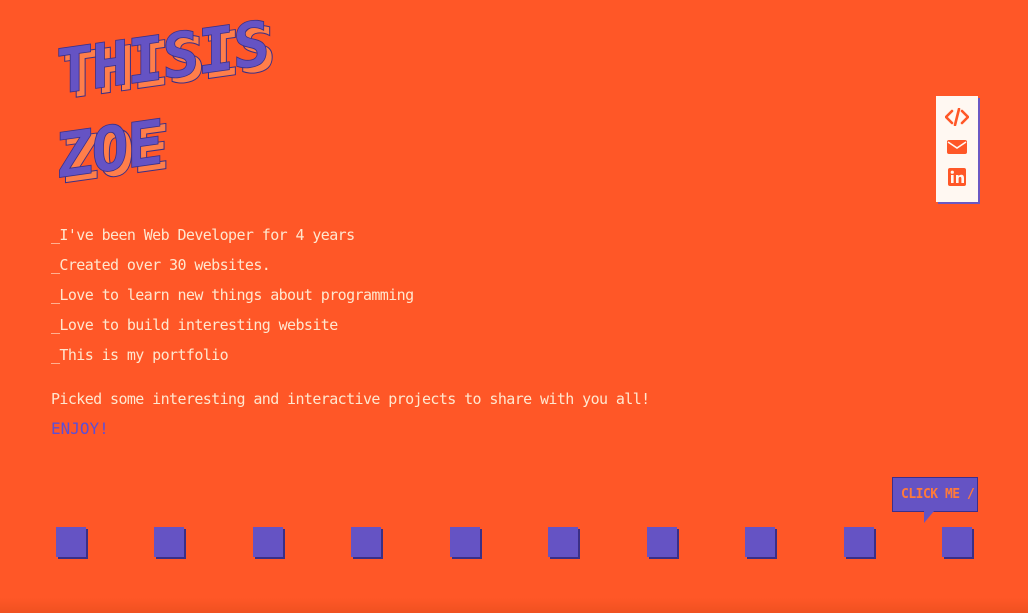 This screenshot has height=613, width=1028. Describe the element at coordinates (194, 325) in the screenshot. I see `bio-line: _Love to build interesting website` at that location.